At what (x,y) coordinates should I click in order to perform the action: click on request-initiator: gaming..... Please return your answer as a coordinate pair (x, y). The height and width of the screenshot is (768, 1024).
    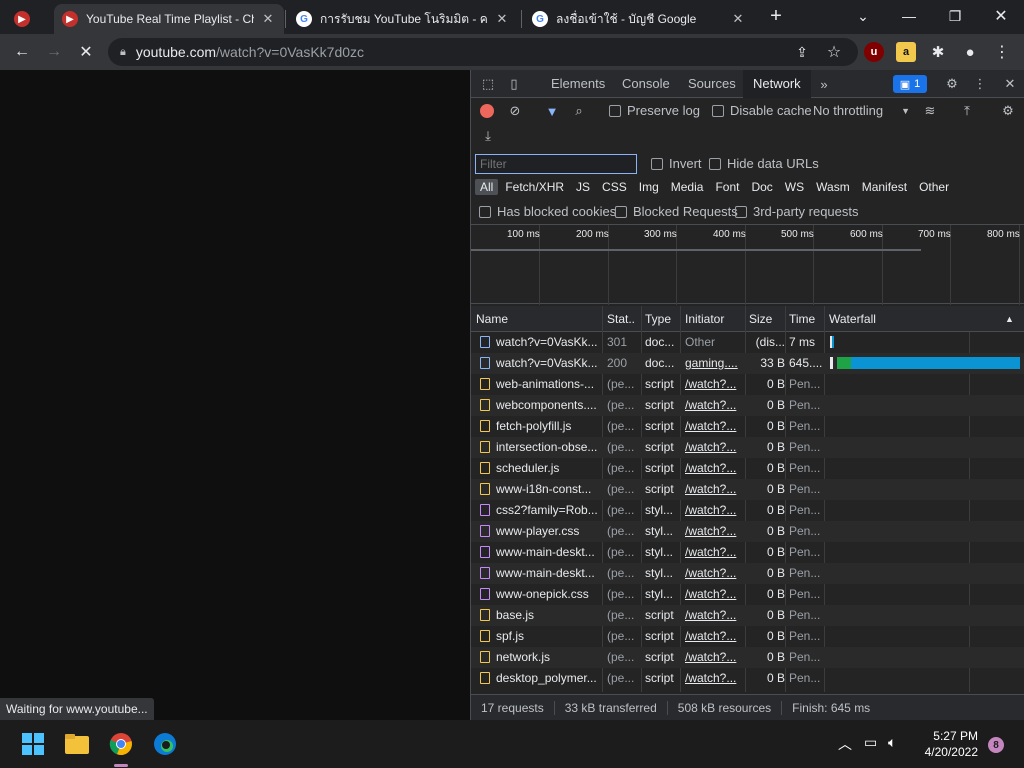
    Looking at the image, I should click on (714, 363).